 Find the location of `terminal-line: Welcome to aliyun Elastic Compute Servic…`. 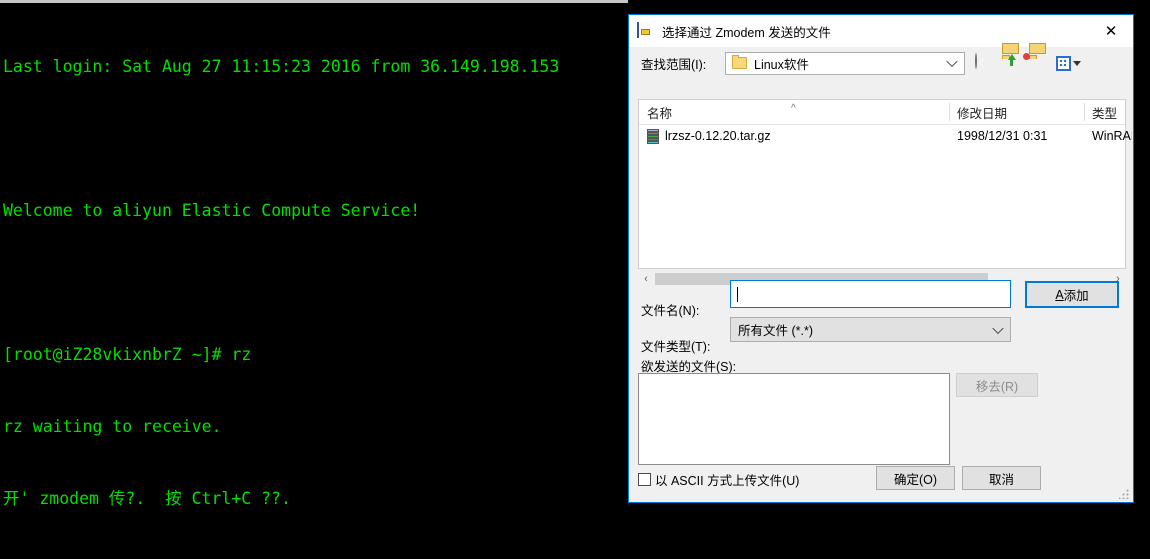

terminal-line: Welcome to aliyun Elastic Compute Servic… is located at coordinates (212, 210).